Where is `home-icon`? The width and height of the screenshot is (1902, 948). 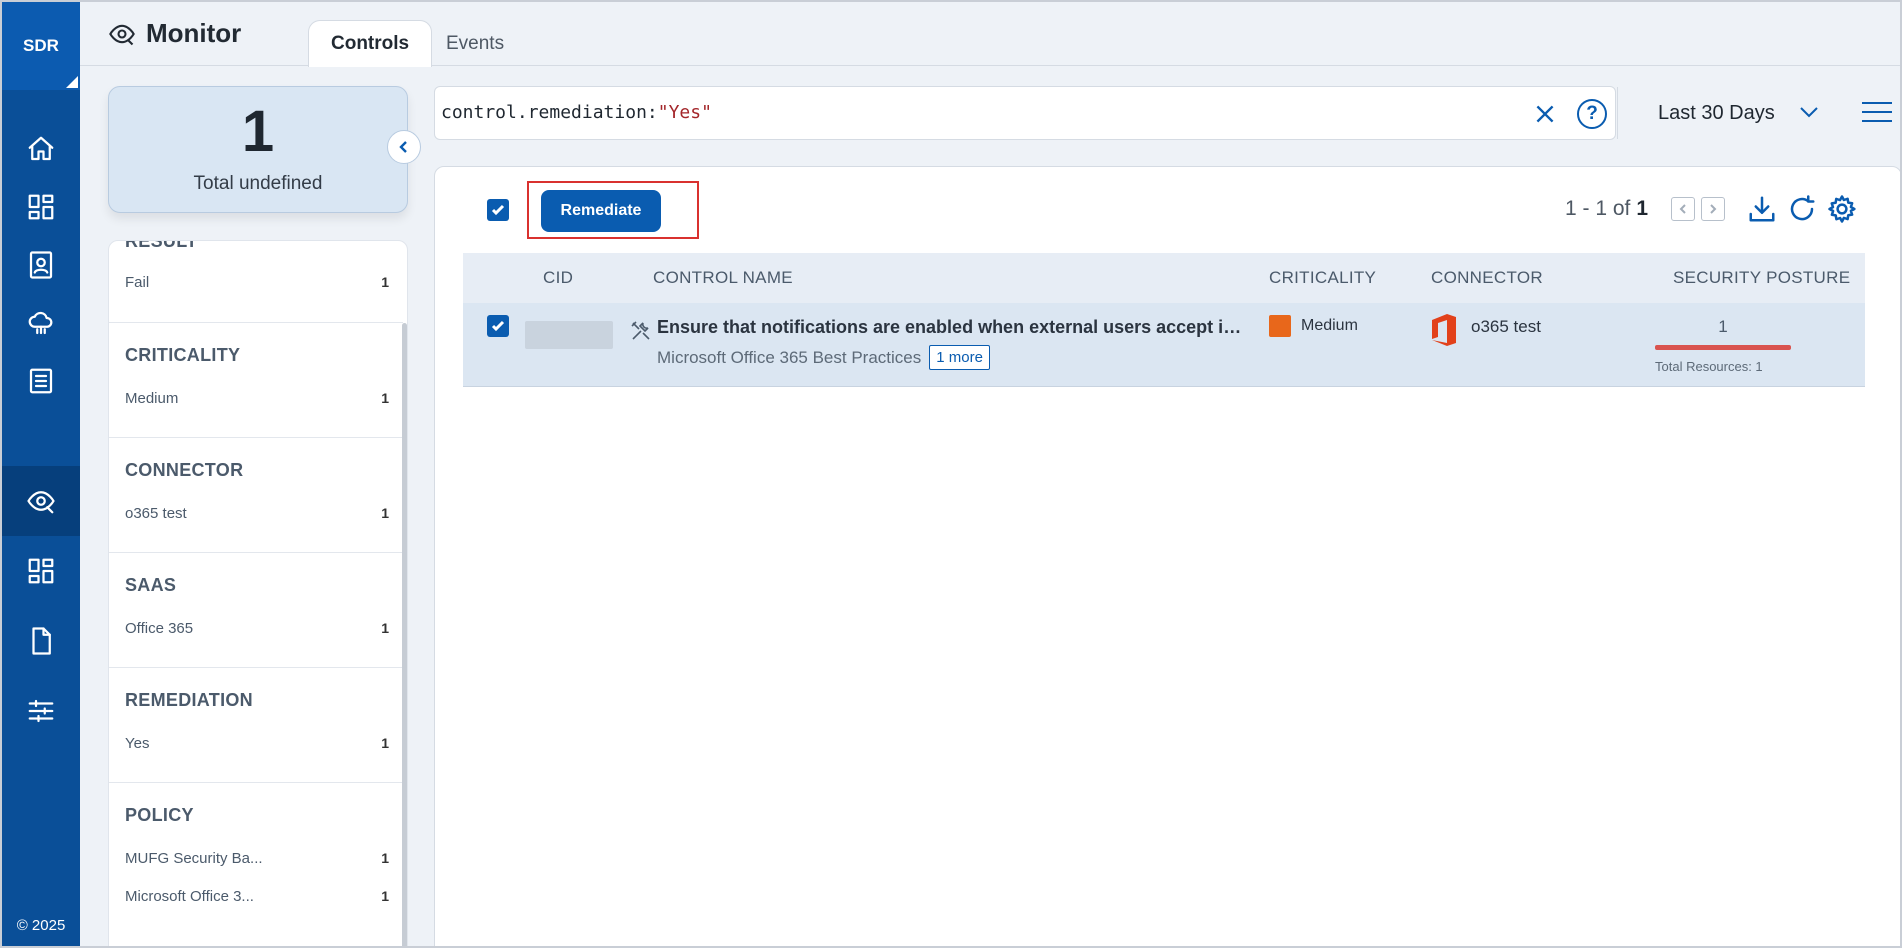
home-icon is located at coordinates (41, 148).